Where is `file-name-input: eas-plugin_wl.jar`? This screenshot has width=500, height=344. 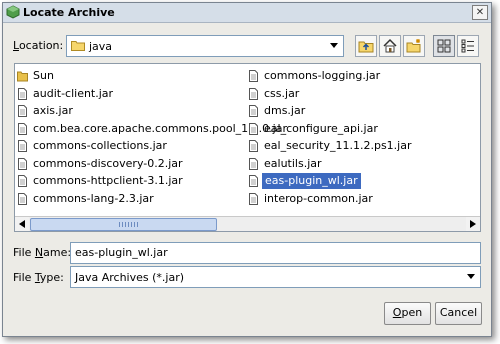
file-name-input: eas-plugin_wl.jar is located at coordinates (275, 253).